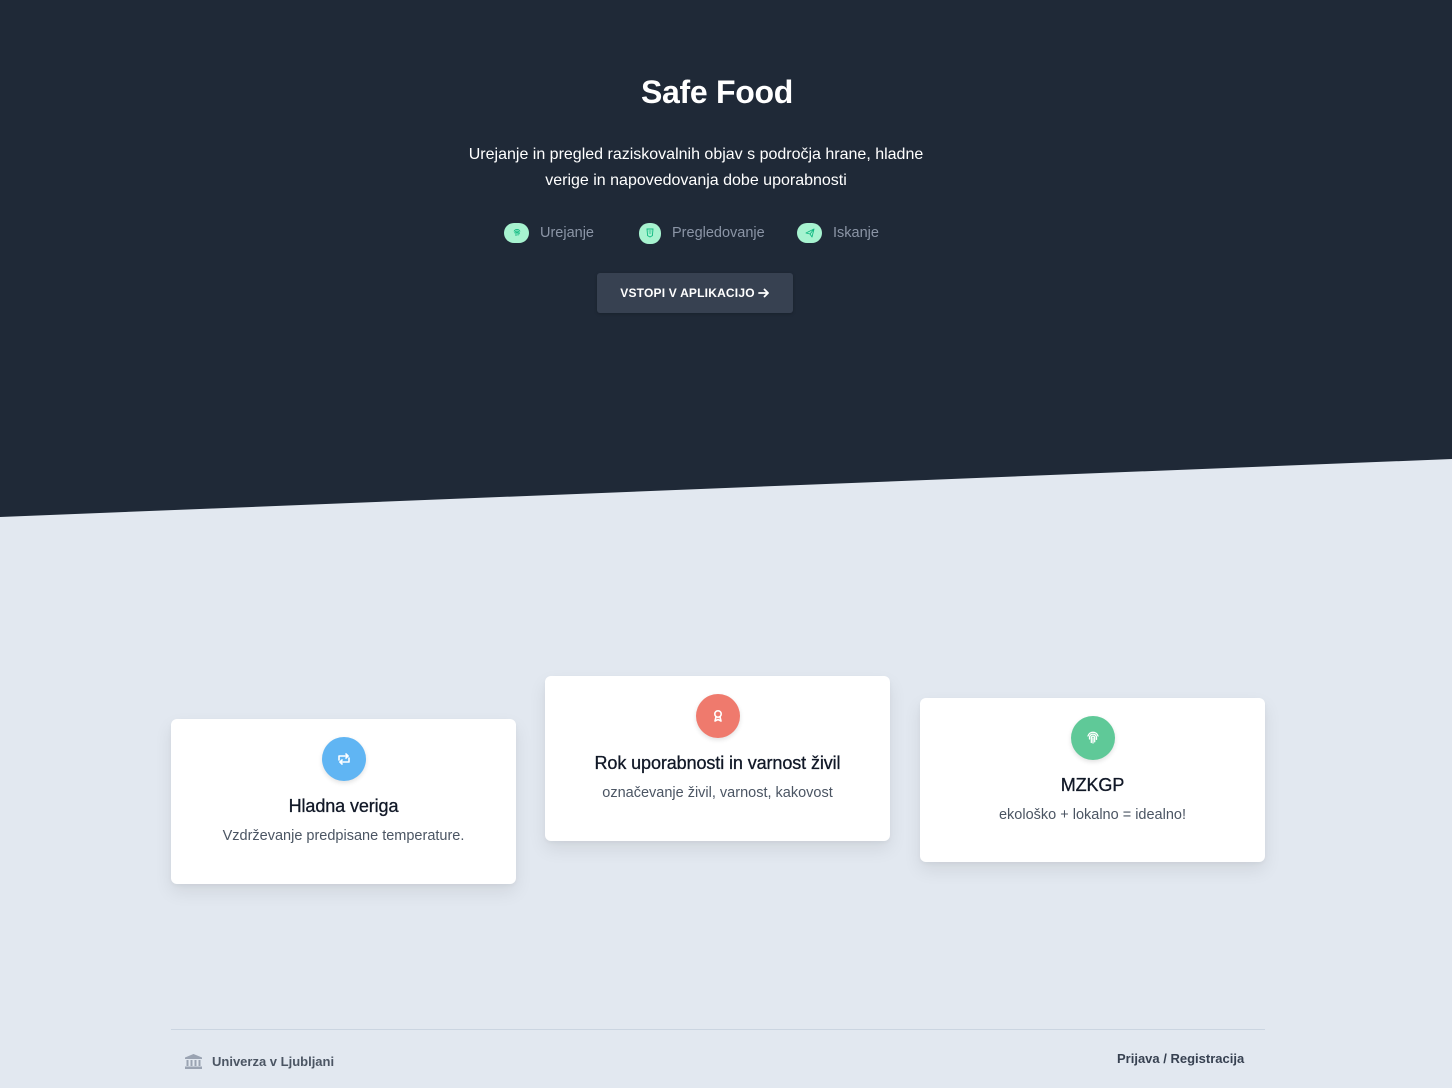 The image size is (1452, 1088). I want to click on card-mzkgp: MZKGP ekološko + lokalno = idealno!, so click(1092, 780).